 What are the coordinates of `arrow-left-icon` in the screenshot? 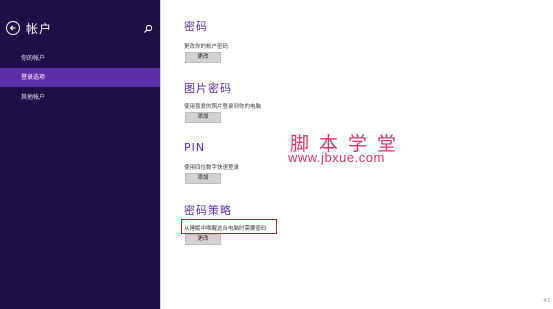 It's located at (12, 28).